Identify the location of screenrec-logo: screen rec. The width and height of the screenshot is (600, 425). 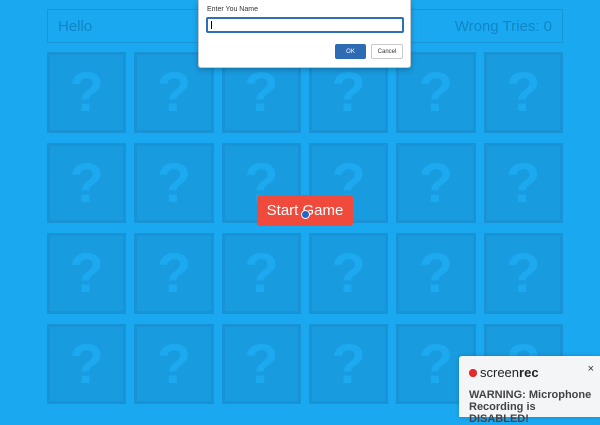
(504, 372).